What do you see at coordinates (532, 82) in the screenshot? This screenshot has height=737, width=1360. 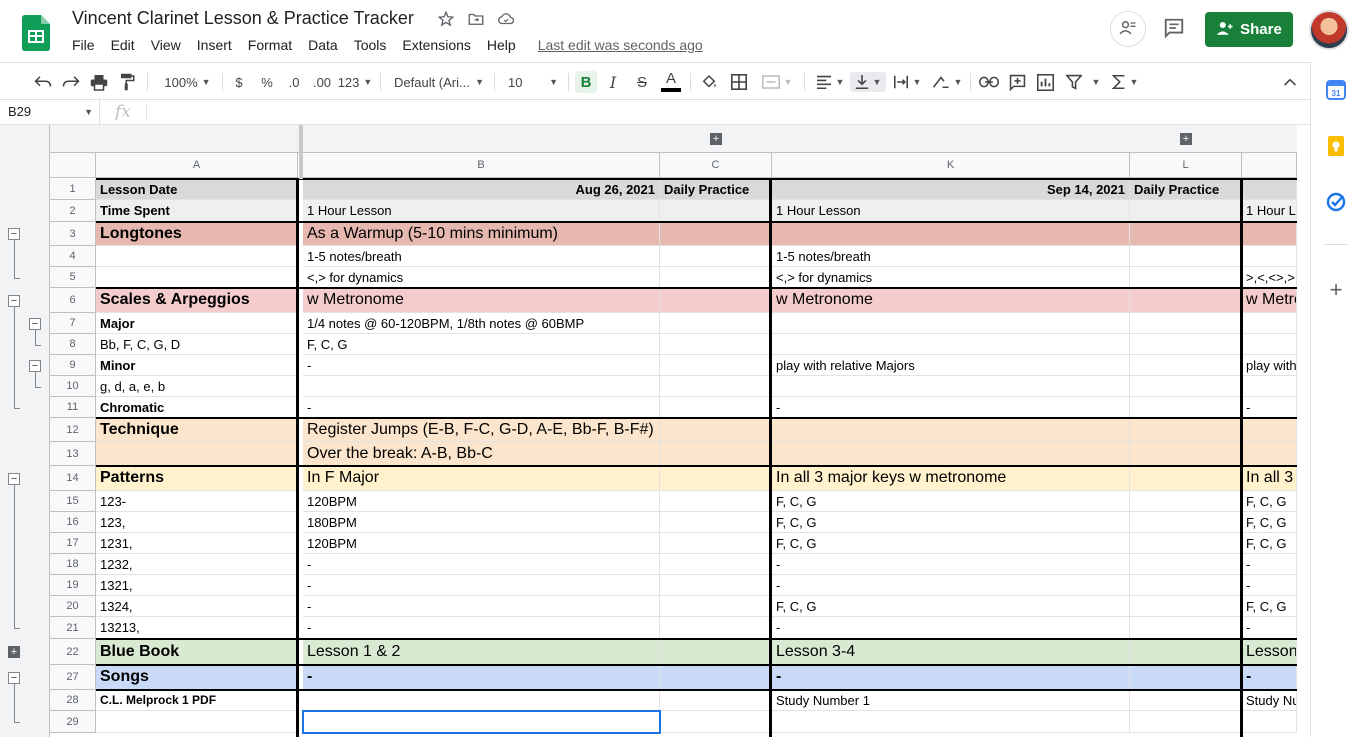 I see `font-size-select: 10 ▼` at bounding box center [532, 82].